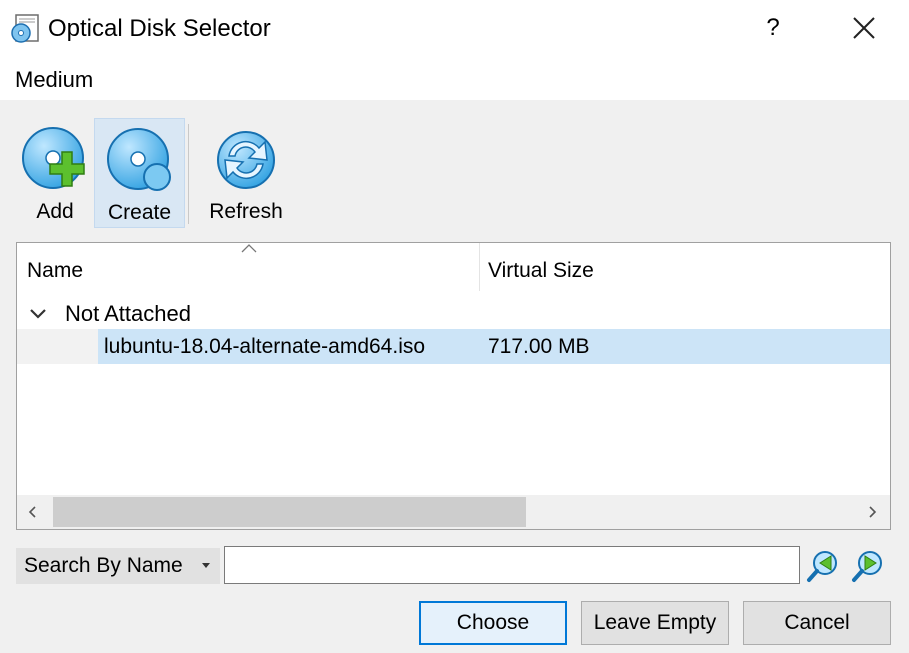 The height and width of the screenshot is (653, 909). I want to click on title-bar: Optical Disk Selector ?, so click(454, 29).